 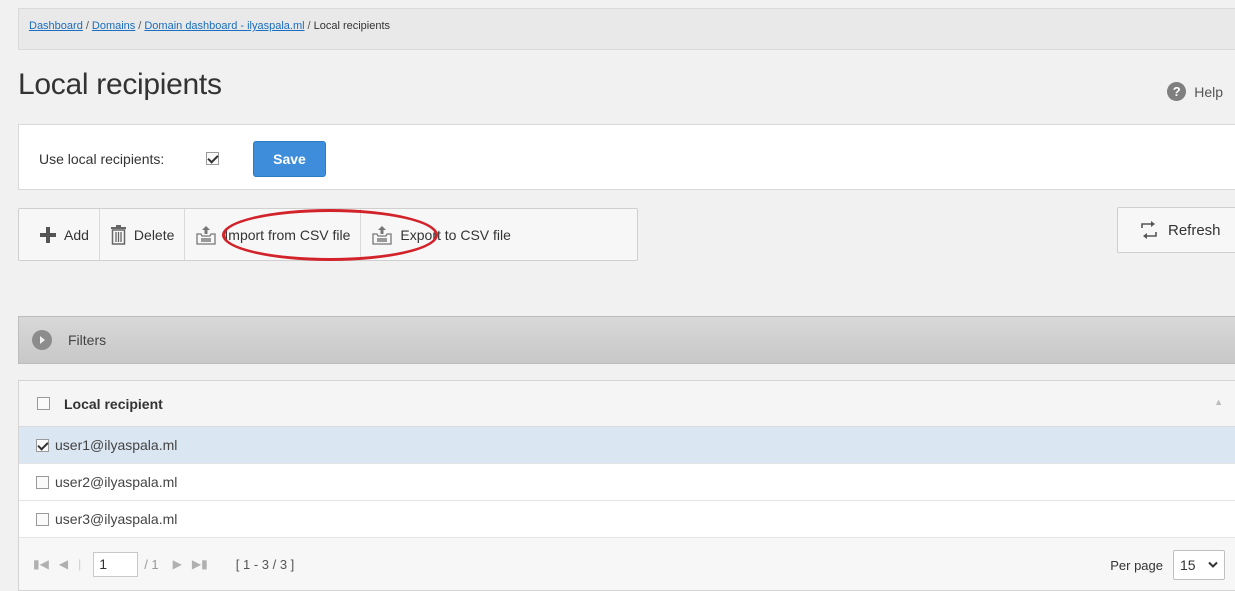 What do you see at coordinates (627, 404) in the screenshot?
I see `table-header: Local recipient ▲` at bounding box center [627, 404].